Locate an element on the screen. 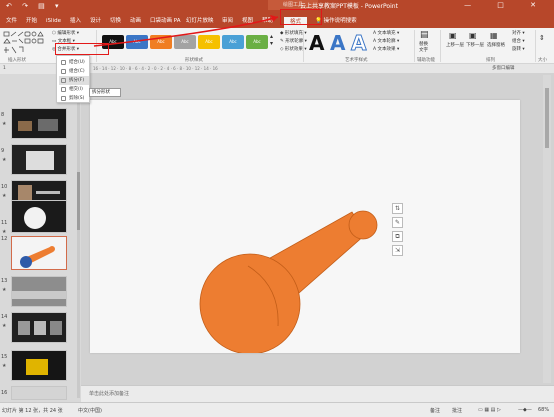  send-backward-button: 下移一层 is located at coordinates (475, 45).